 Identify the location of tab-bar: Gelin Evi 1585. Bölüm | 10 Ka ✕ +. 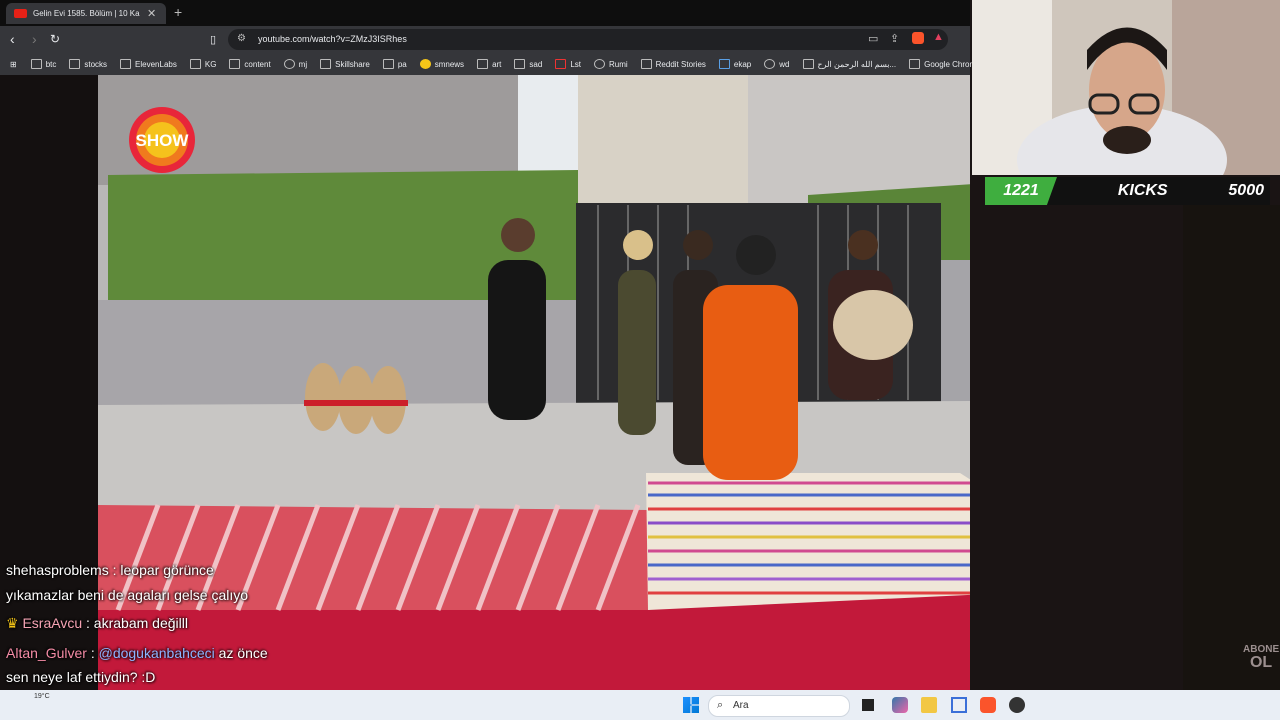
(485, 13).